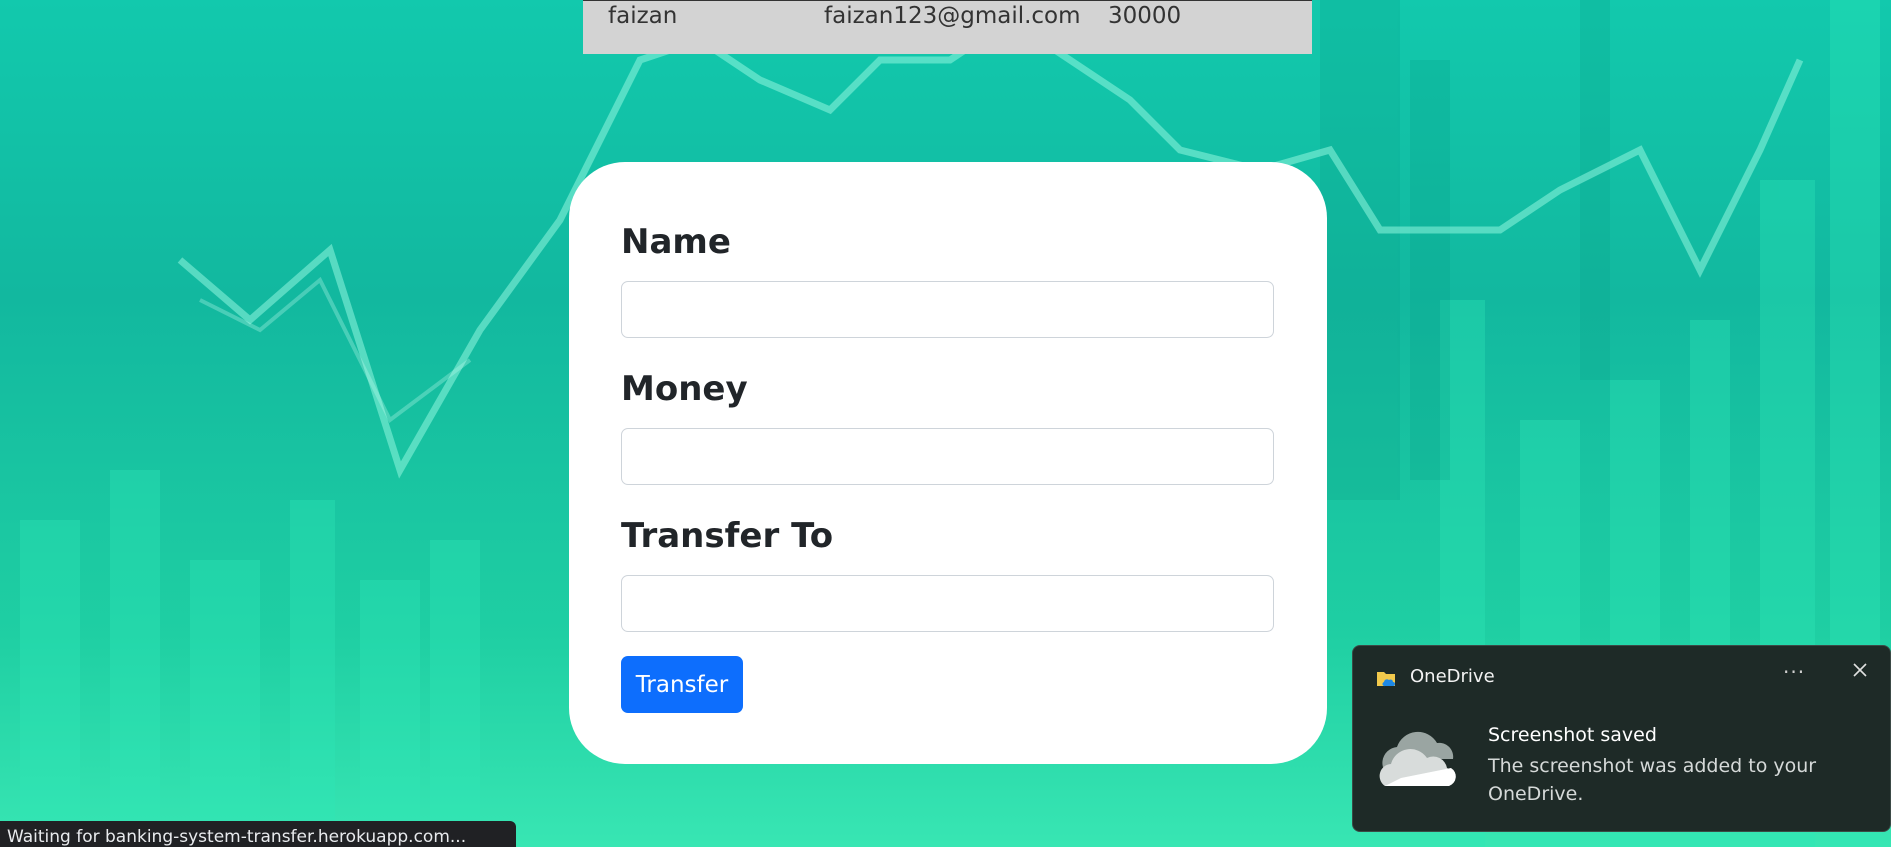  Describe the element at coordinates (1572, 735) in the screenshot. I see `notification-title: Screenshot saved` at that location.